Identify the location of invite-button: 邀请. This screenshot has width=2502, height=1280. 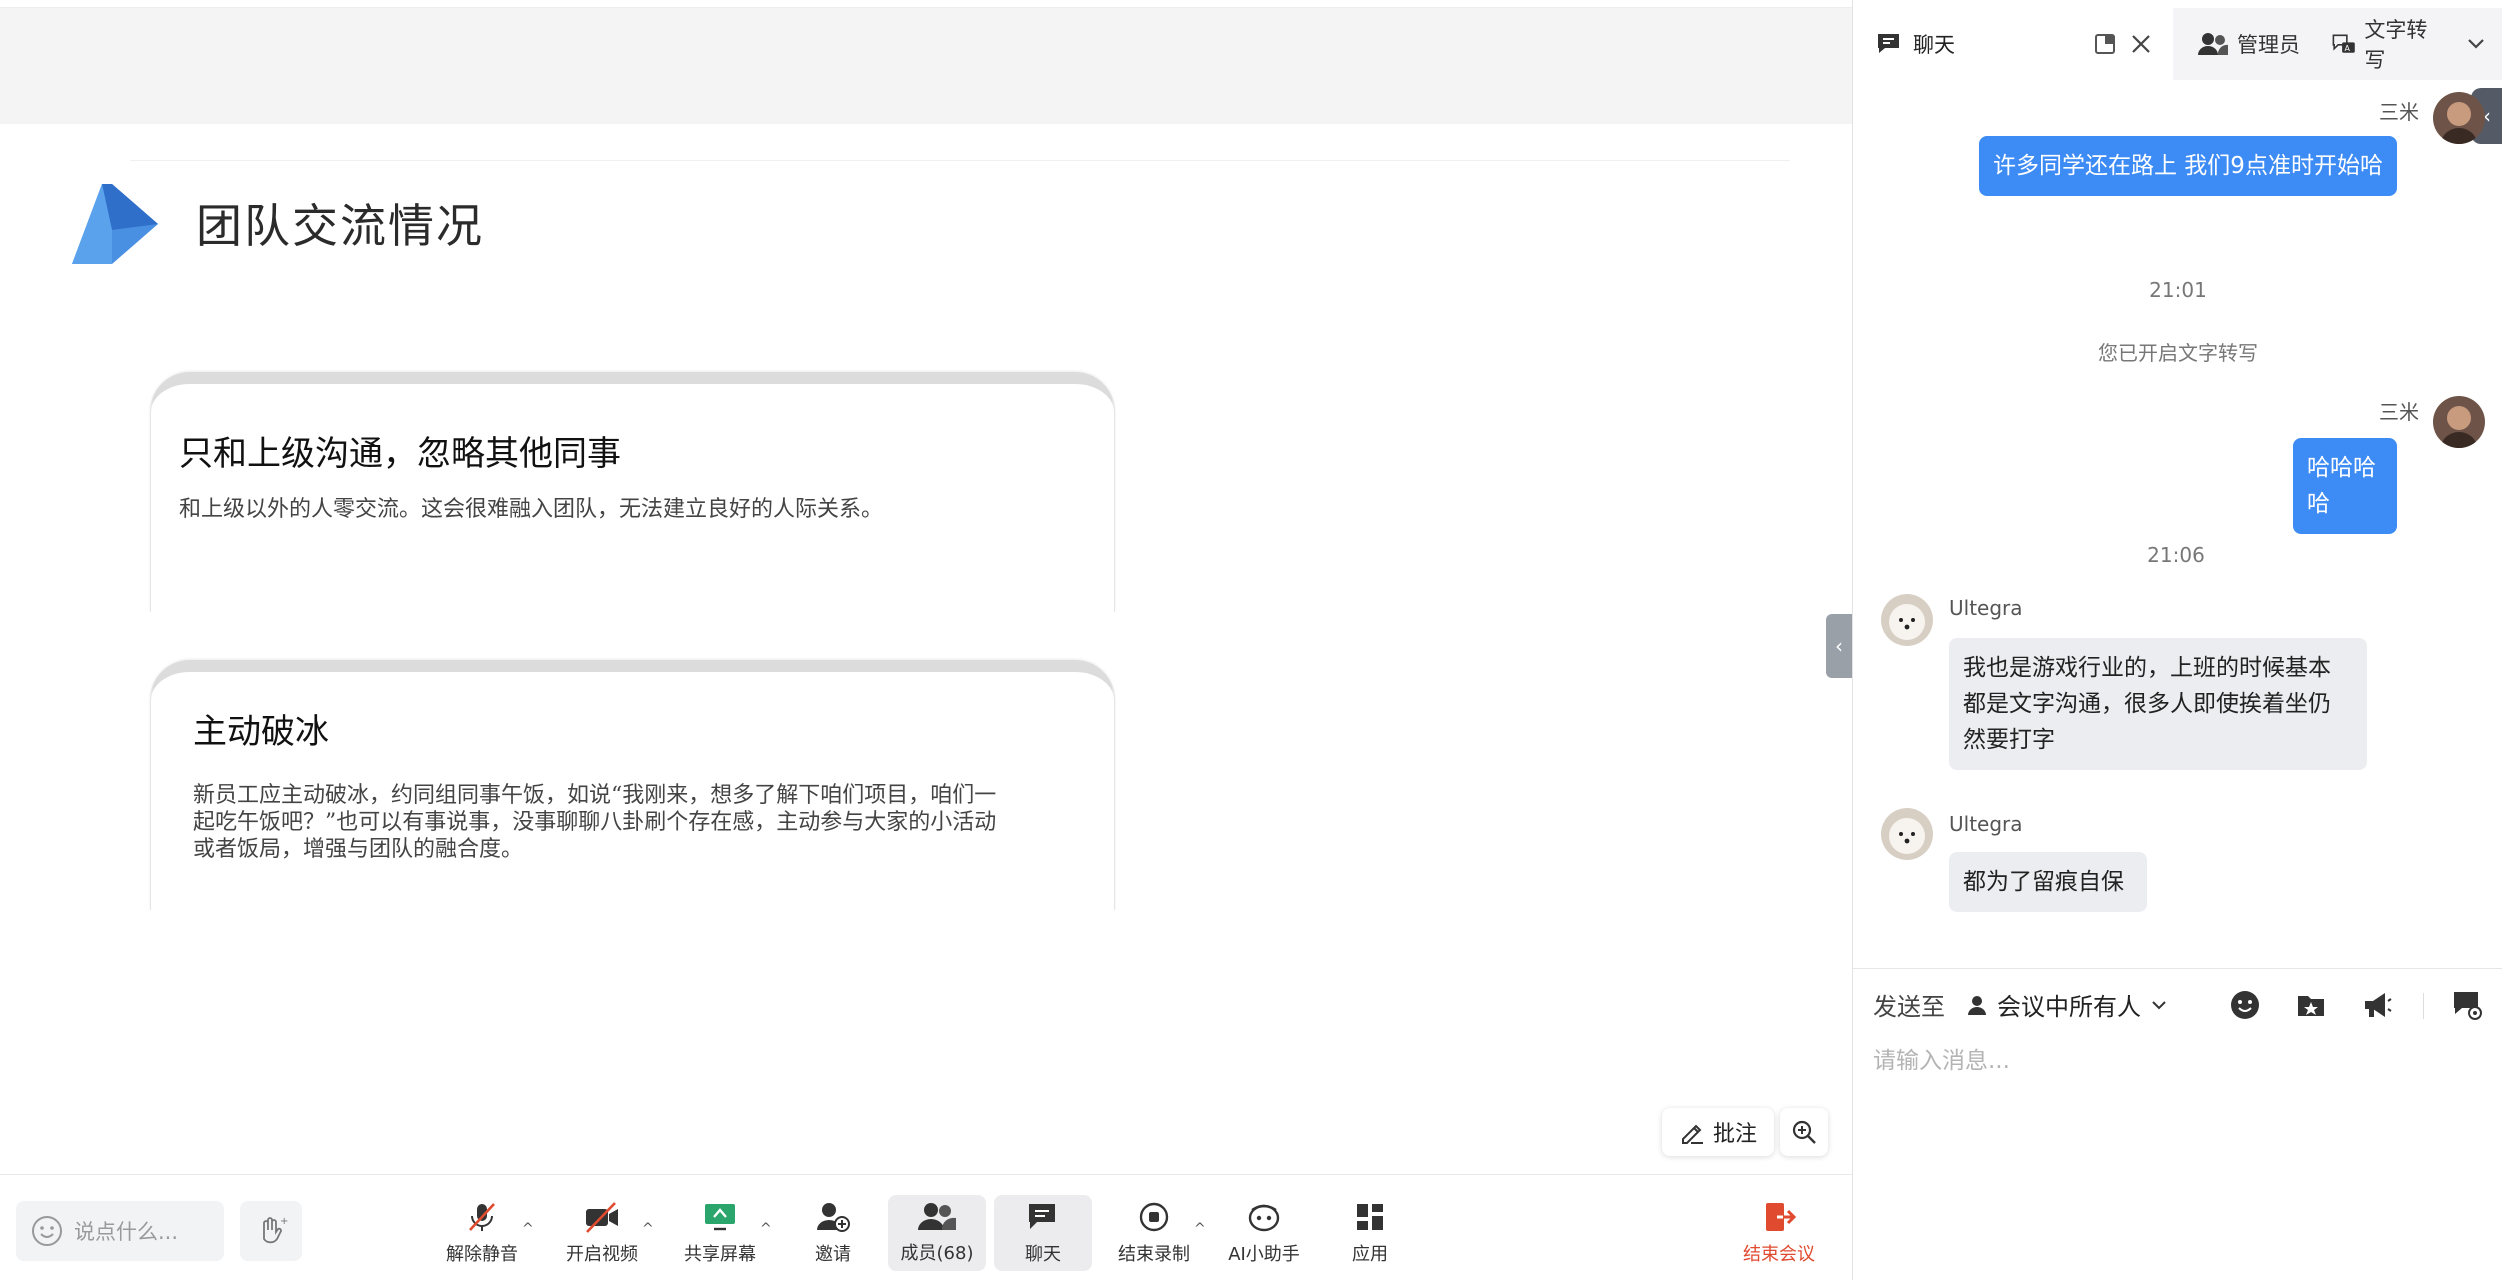
(833, 1233).